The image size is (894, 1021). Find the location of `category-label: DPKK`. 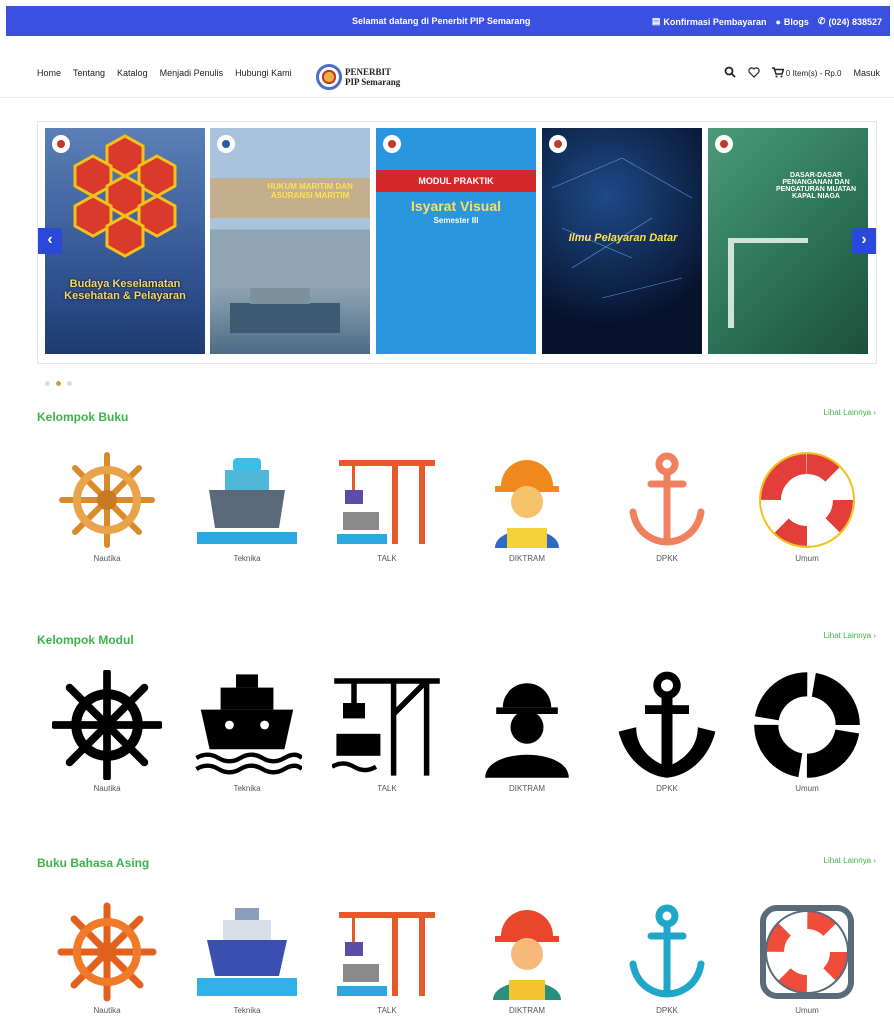

category-label: DPKK is located at coordinates (667, 788).